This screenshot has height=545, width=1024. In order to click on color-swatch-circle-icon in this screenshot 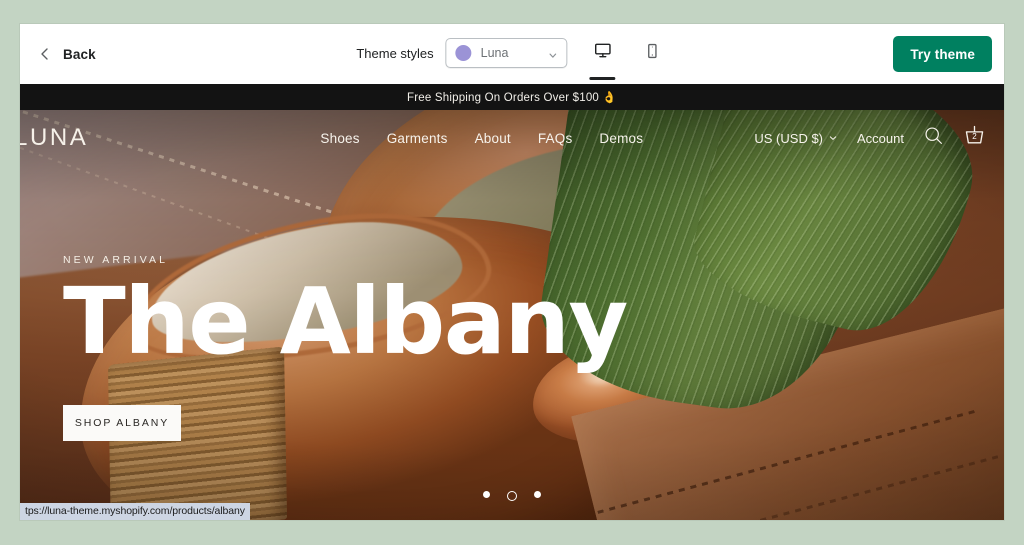, I will do `click(463, 53)`.